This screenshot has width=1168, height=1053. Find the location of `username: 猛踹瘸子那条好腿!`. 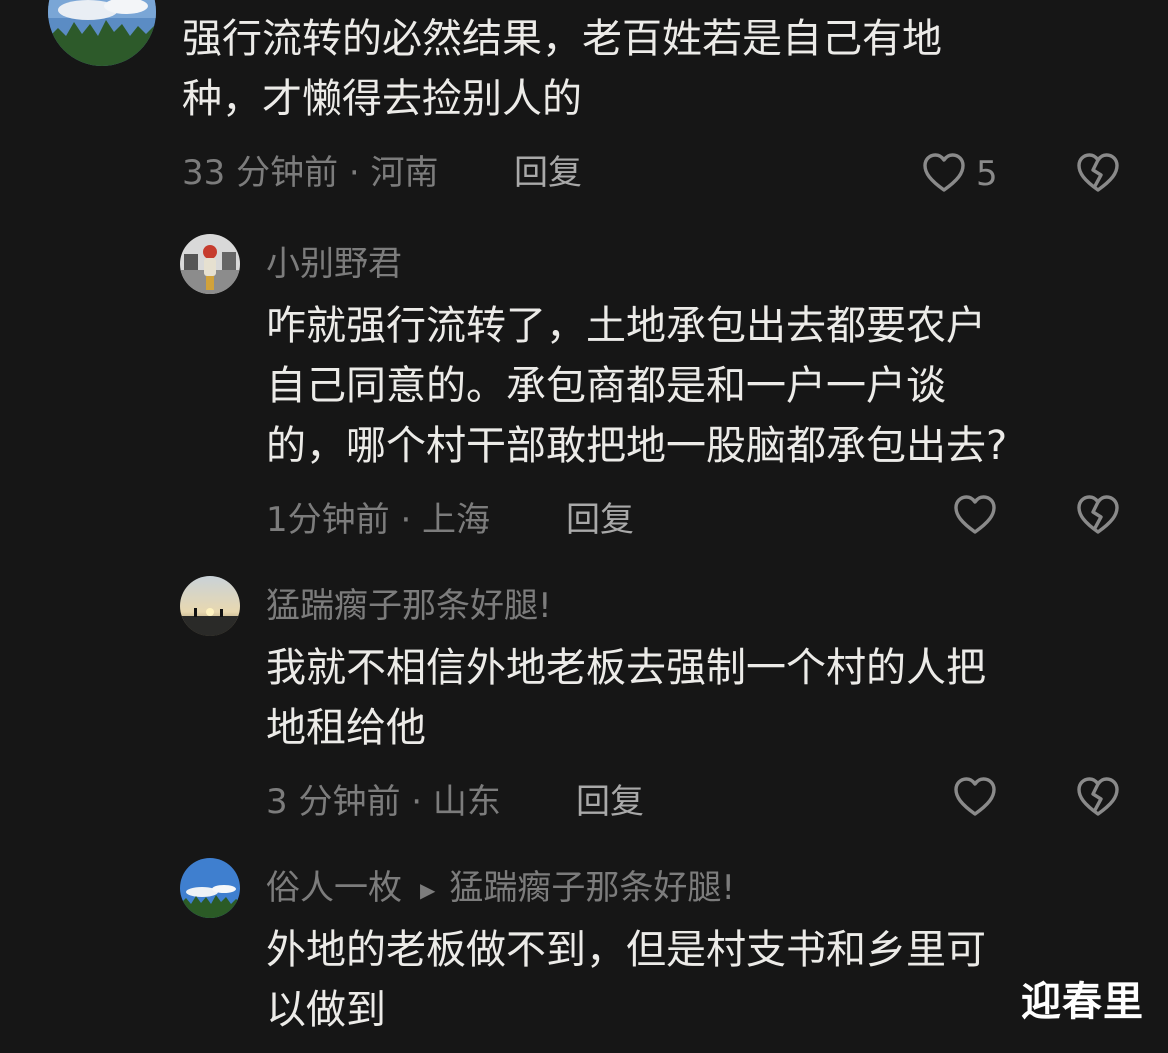

username: 猛踹瘸子那条好腿! is located at coordinates (409, 606).